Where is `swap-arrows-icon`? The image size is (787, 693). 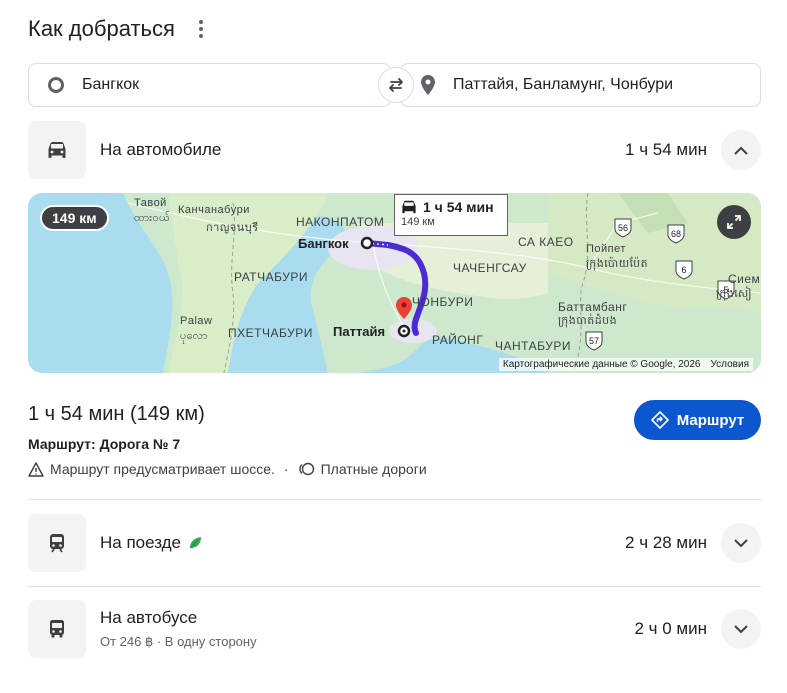 swap-arrows-icon is located at coordinates (396, 85).